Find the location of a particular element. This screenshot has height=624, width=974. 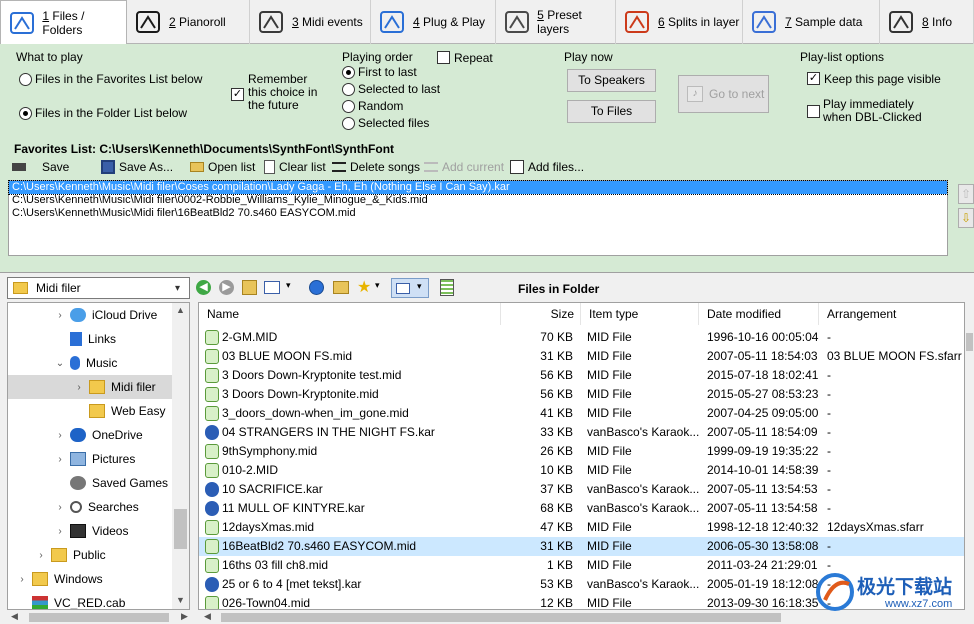

chevron-down-icon: ⌄ is located at coordinates (60, 363).